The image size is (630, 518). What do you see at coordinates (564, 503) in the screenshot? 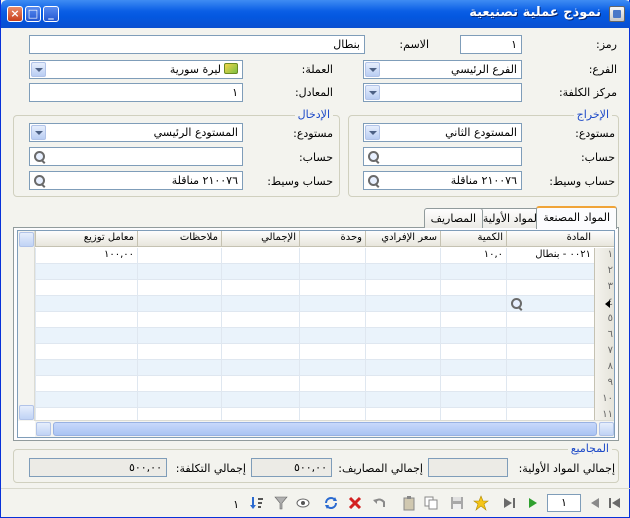
I see `record-number-input: ١` at bounding box center [564, 503].